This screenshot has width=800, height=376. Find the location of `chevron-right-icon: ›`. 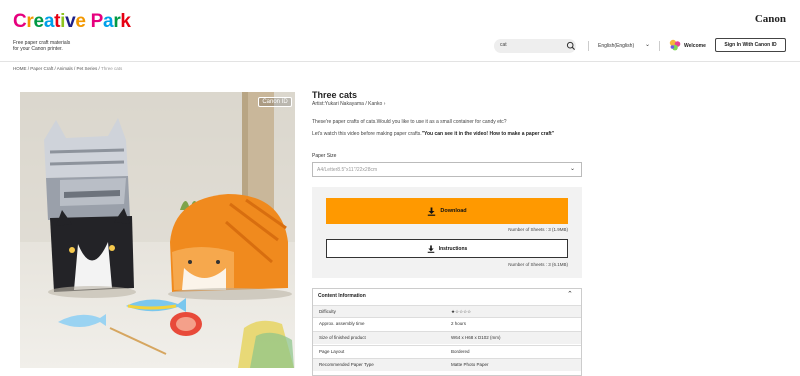

chevron-right-icon: › is located at coordinates (385, 104).